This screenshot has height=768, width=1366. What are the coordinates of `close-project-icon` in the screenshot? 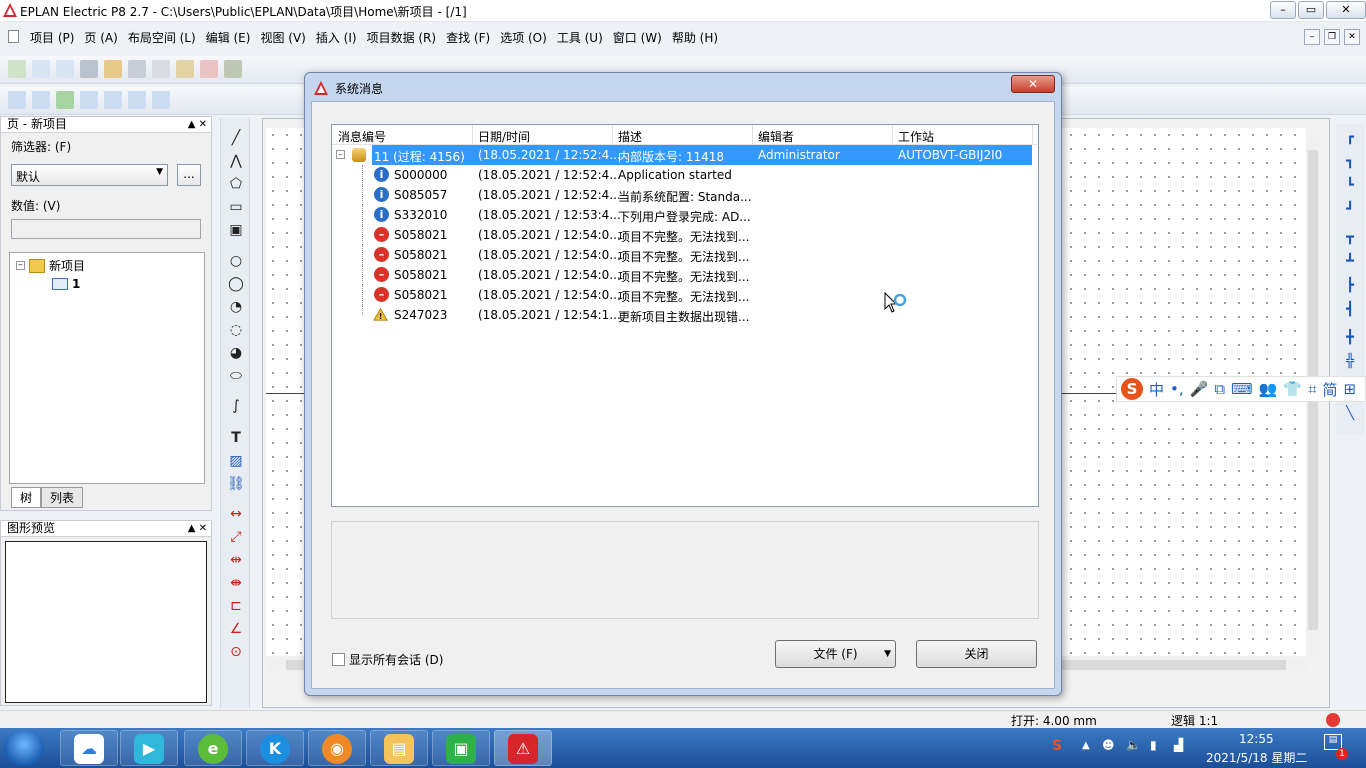 It's located at (65, 69).